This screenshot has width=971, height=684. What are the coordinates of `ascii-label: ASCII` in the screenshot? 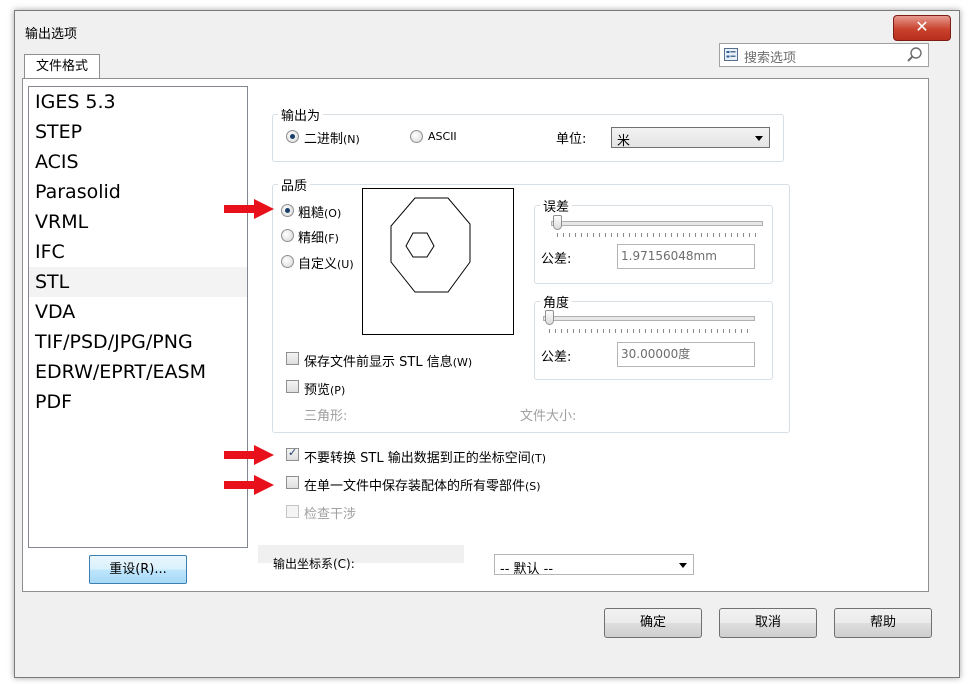 It's located at (442, 136).